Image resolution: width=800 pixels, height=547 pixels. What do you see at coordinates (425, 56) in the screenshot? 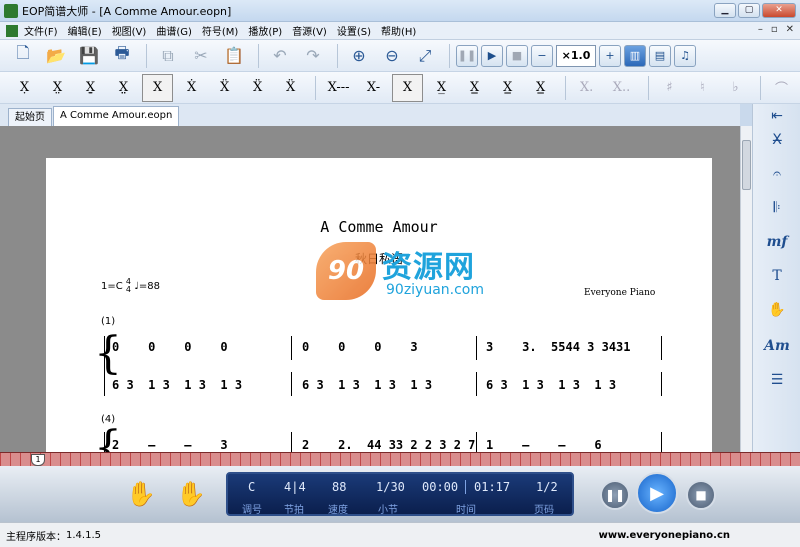
I see `fit-page-icon: ⤢` at bounding box center [425, 56].